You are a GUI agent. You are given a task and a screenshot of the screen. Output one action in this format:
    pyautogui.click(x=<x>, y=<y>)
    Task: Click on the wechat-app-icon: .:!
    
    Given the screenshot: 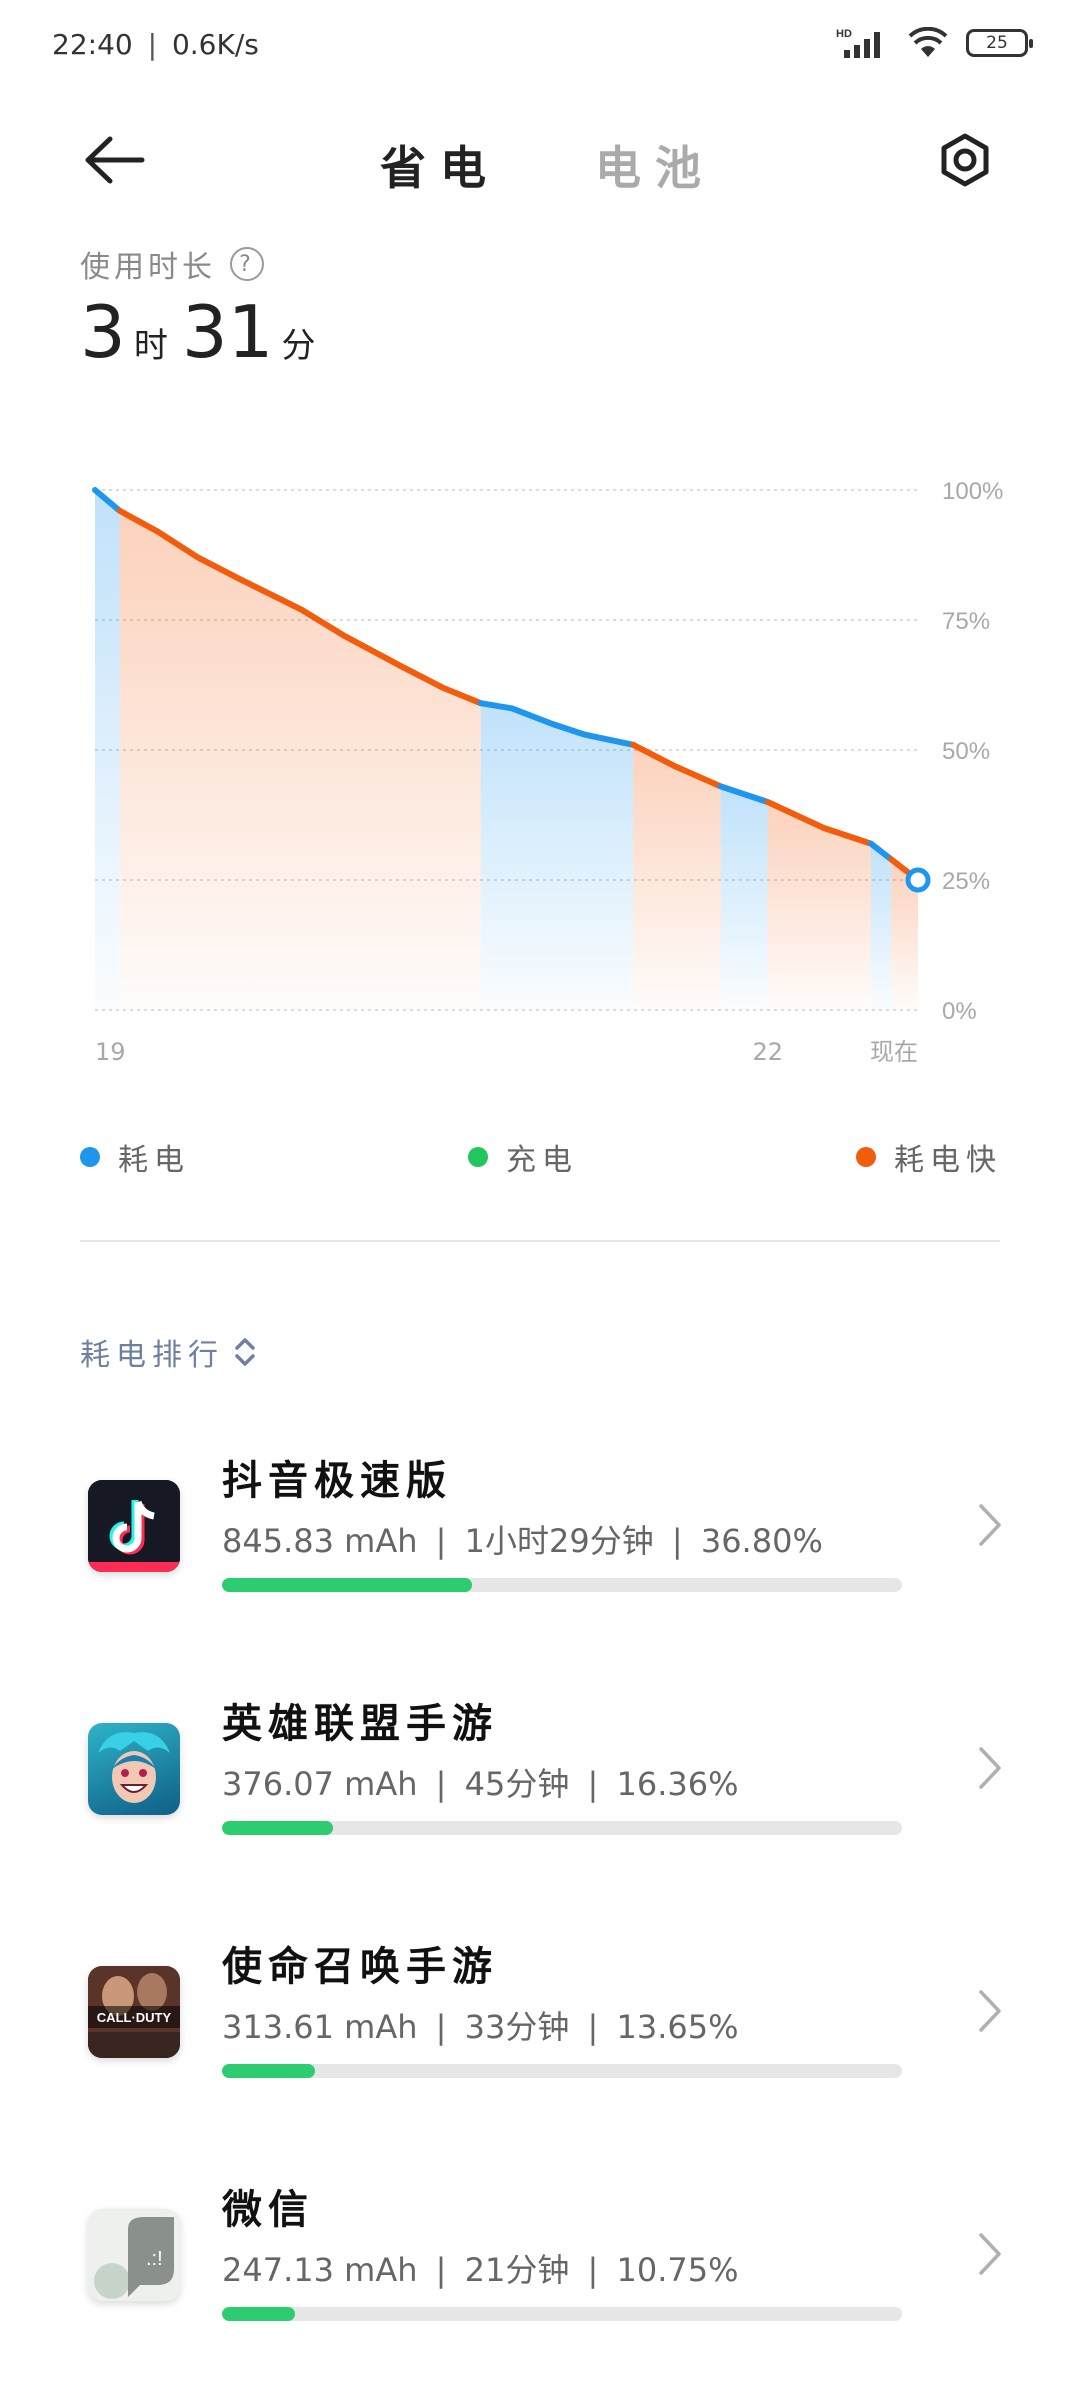 What is the action you would take?
    pyautogui.click(x=134, y=2255)
    